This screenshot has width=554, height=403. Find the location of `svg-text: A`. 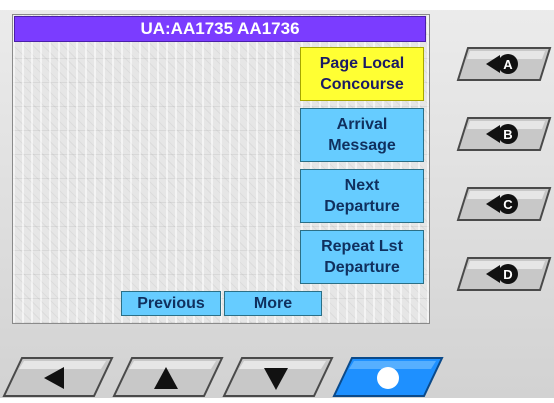

svg-text: A is located at coordinates (508, 64).